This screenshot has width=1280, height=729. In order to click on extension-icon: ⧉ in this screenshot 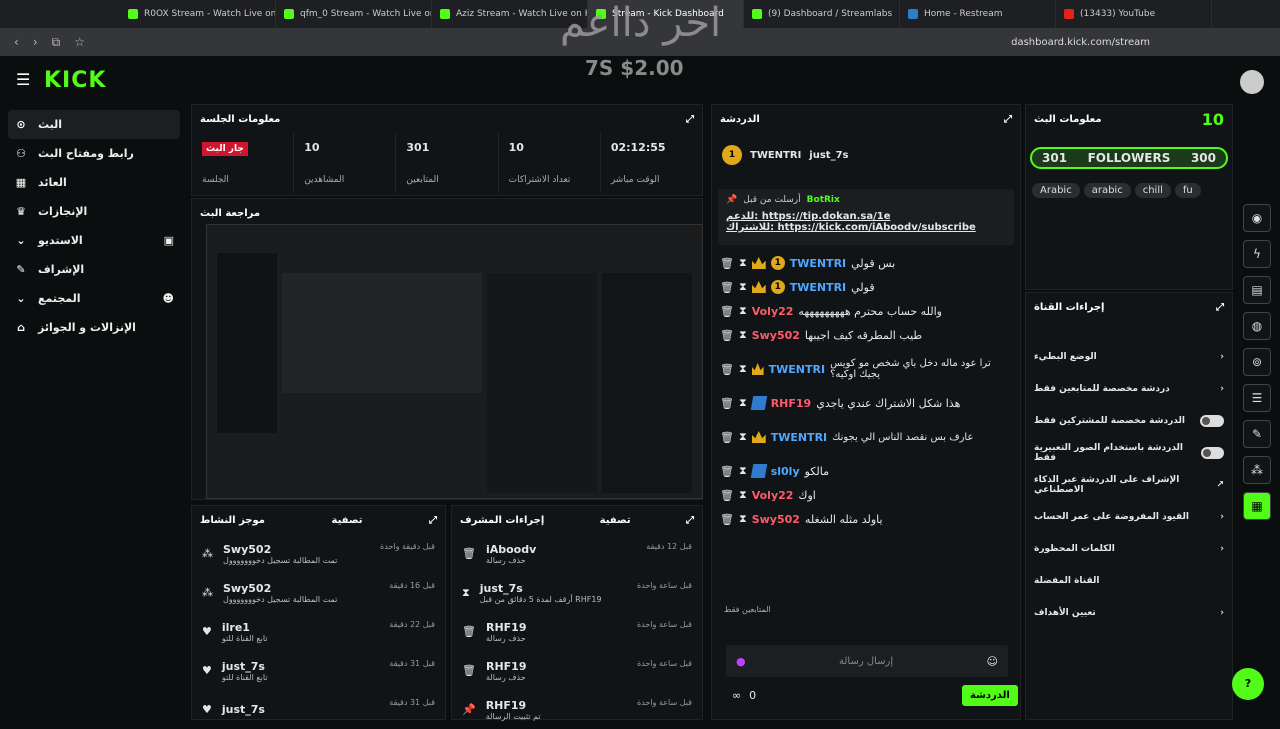, I will do `click(56, 42)`.